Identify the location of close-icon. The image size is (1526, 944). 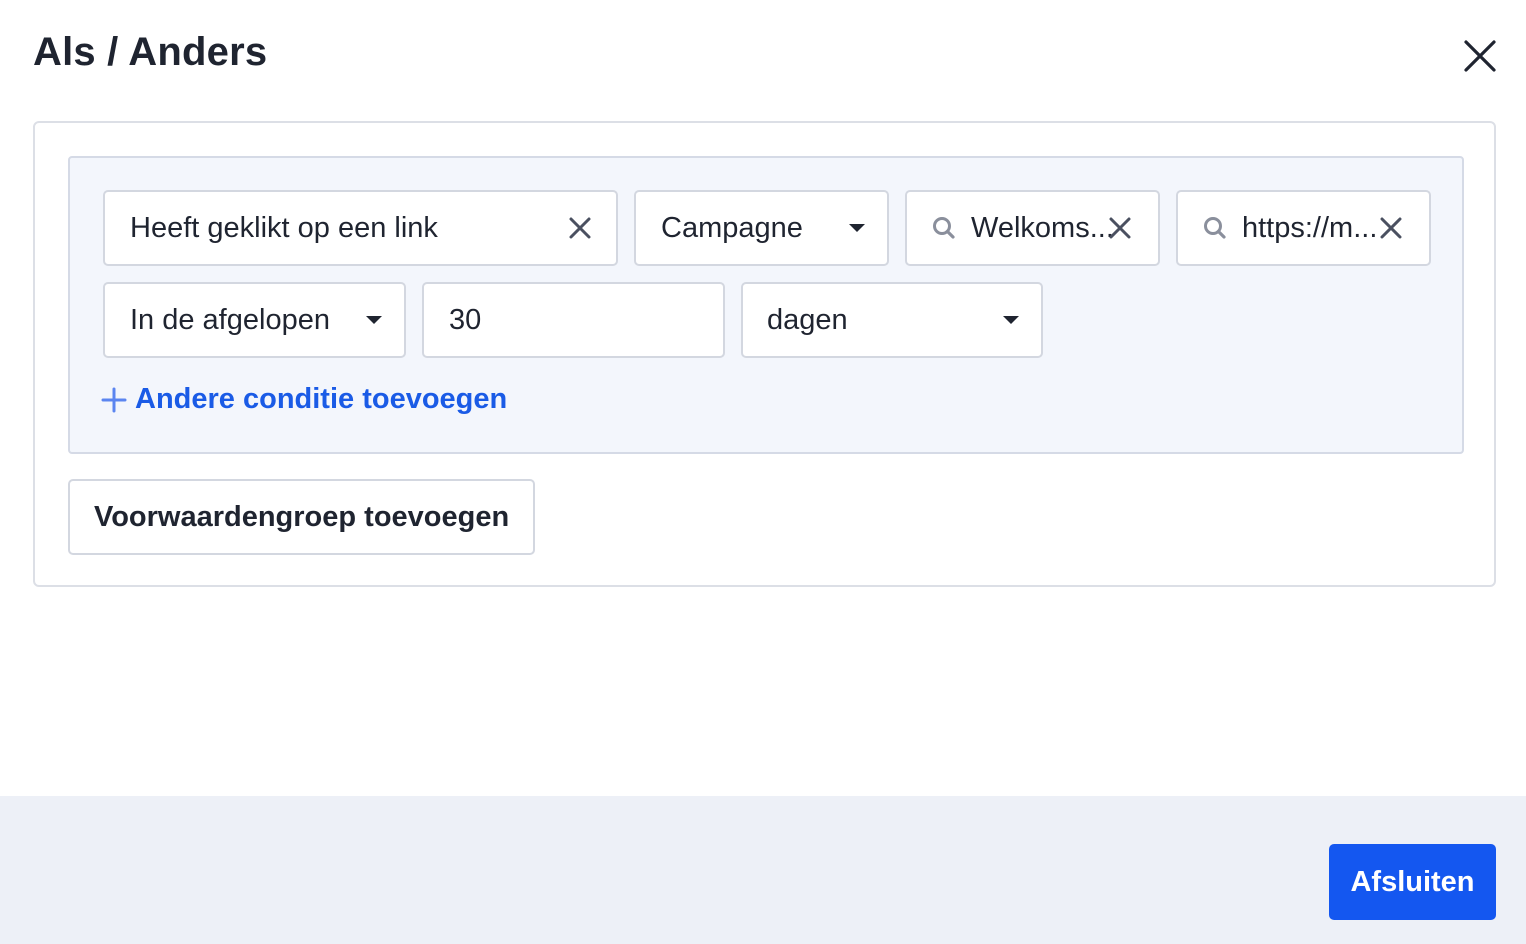
(1480, 56).